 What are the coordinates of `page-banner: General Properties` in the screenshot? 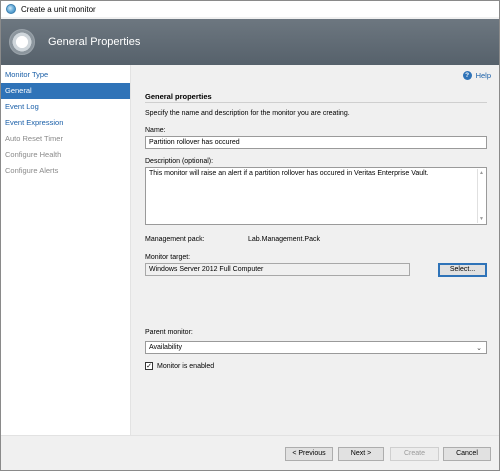 It's located at (250, 42).